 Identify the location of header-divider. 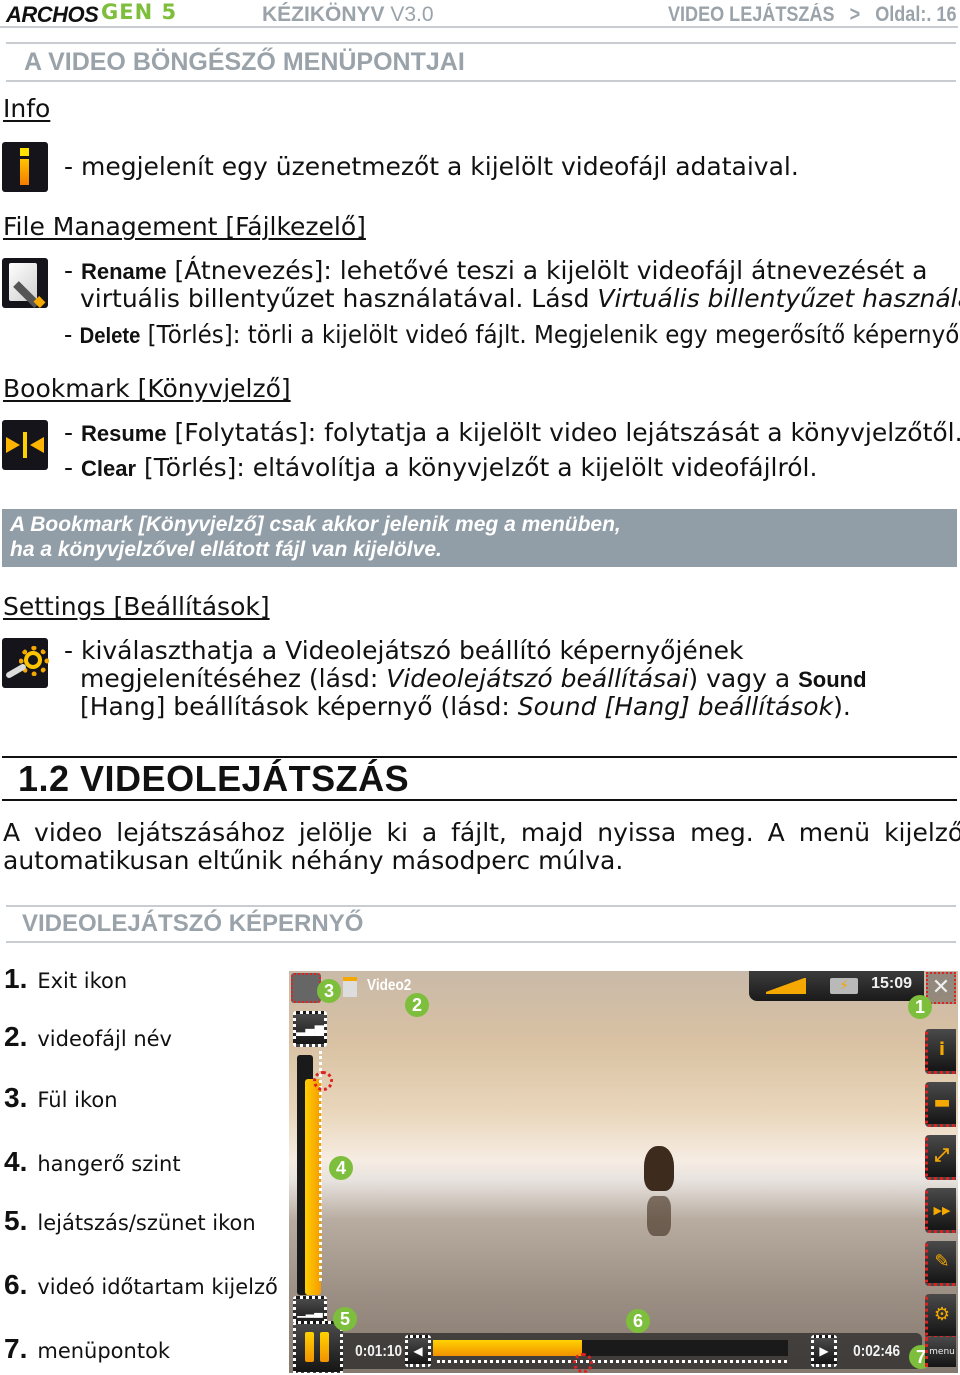
(479, 27).